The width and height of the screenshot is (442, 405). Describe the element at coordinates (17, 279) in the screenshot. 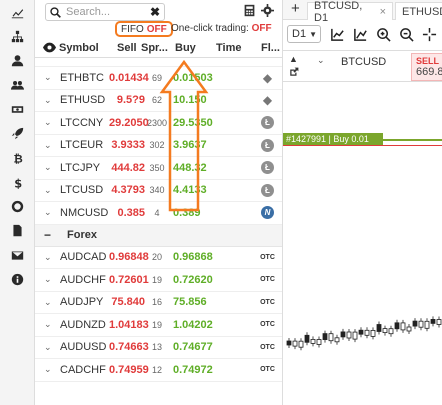

I see `info-icon` at that location.